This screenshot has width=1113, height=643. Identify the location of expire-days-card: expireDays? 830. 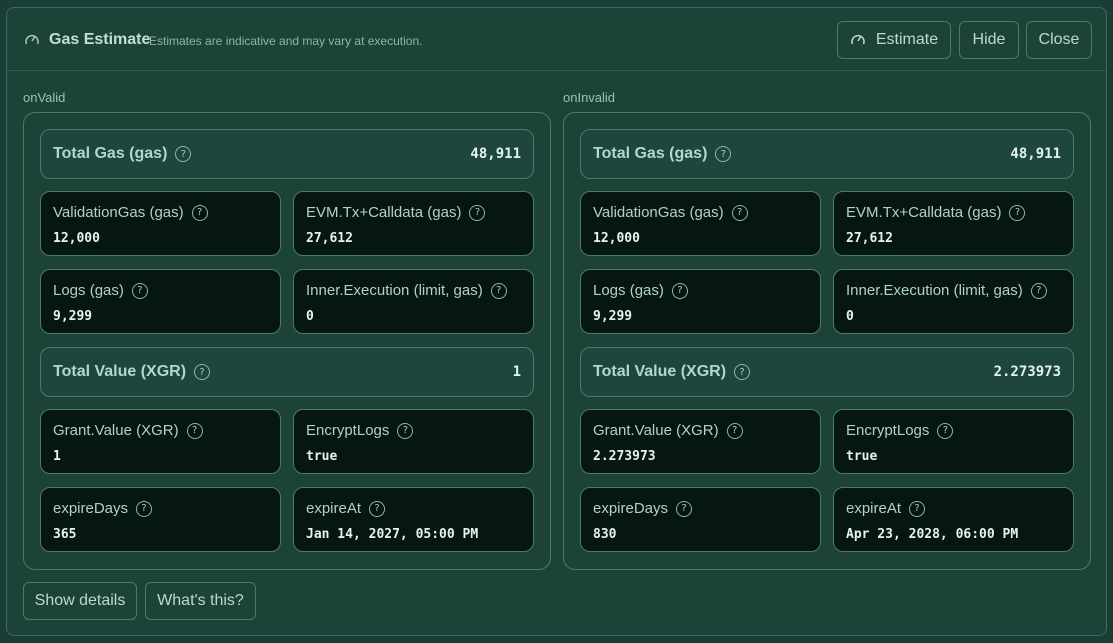
(700, 519).